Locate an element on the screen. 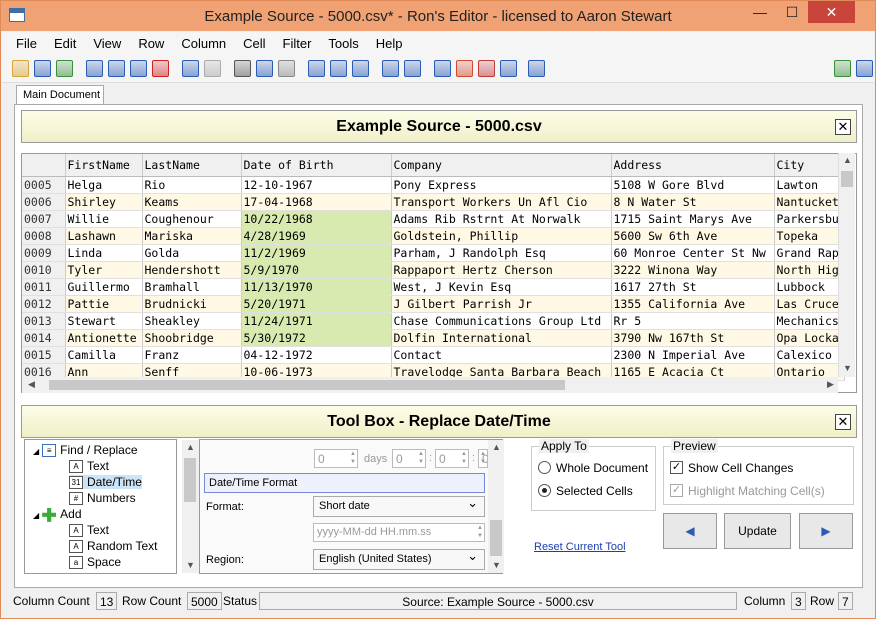 This screenshot has width=876, height=619. tab-main-document: Main Document is located at coordinates (60, 95).